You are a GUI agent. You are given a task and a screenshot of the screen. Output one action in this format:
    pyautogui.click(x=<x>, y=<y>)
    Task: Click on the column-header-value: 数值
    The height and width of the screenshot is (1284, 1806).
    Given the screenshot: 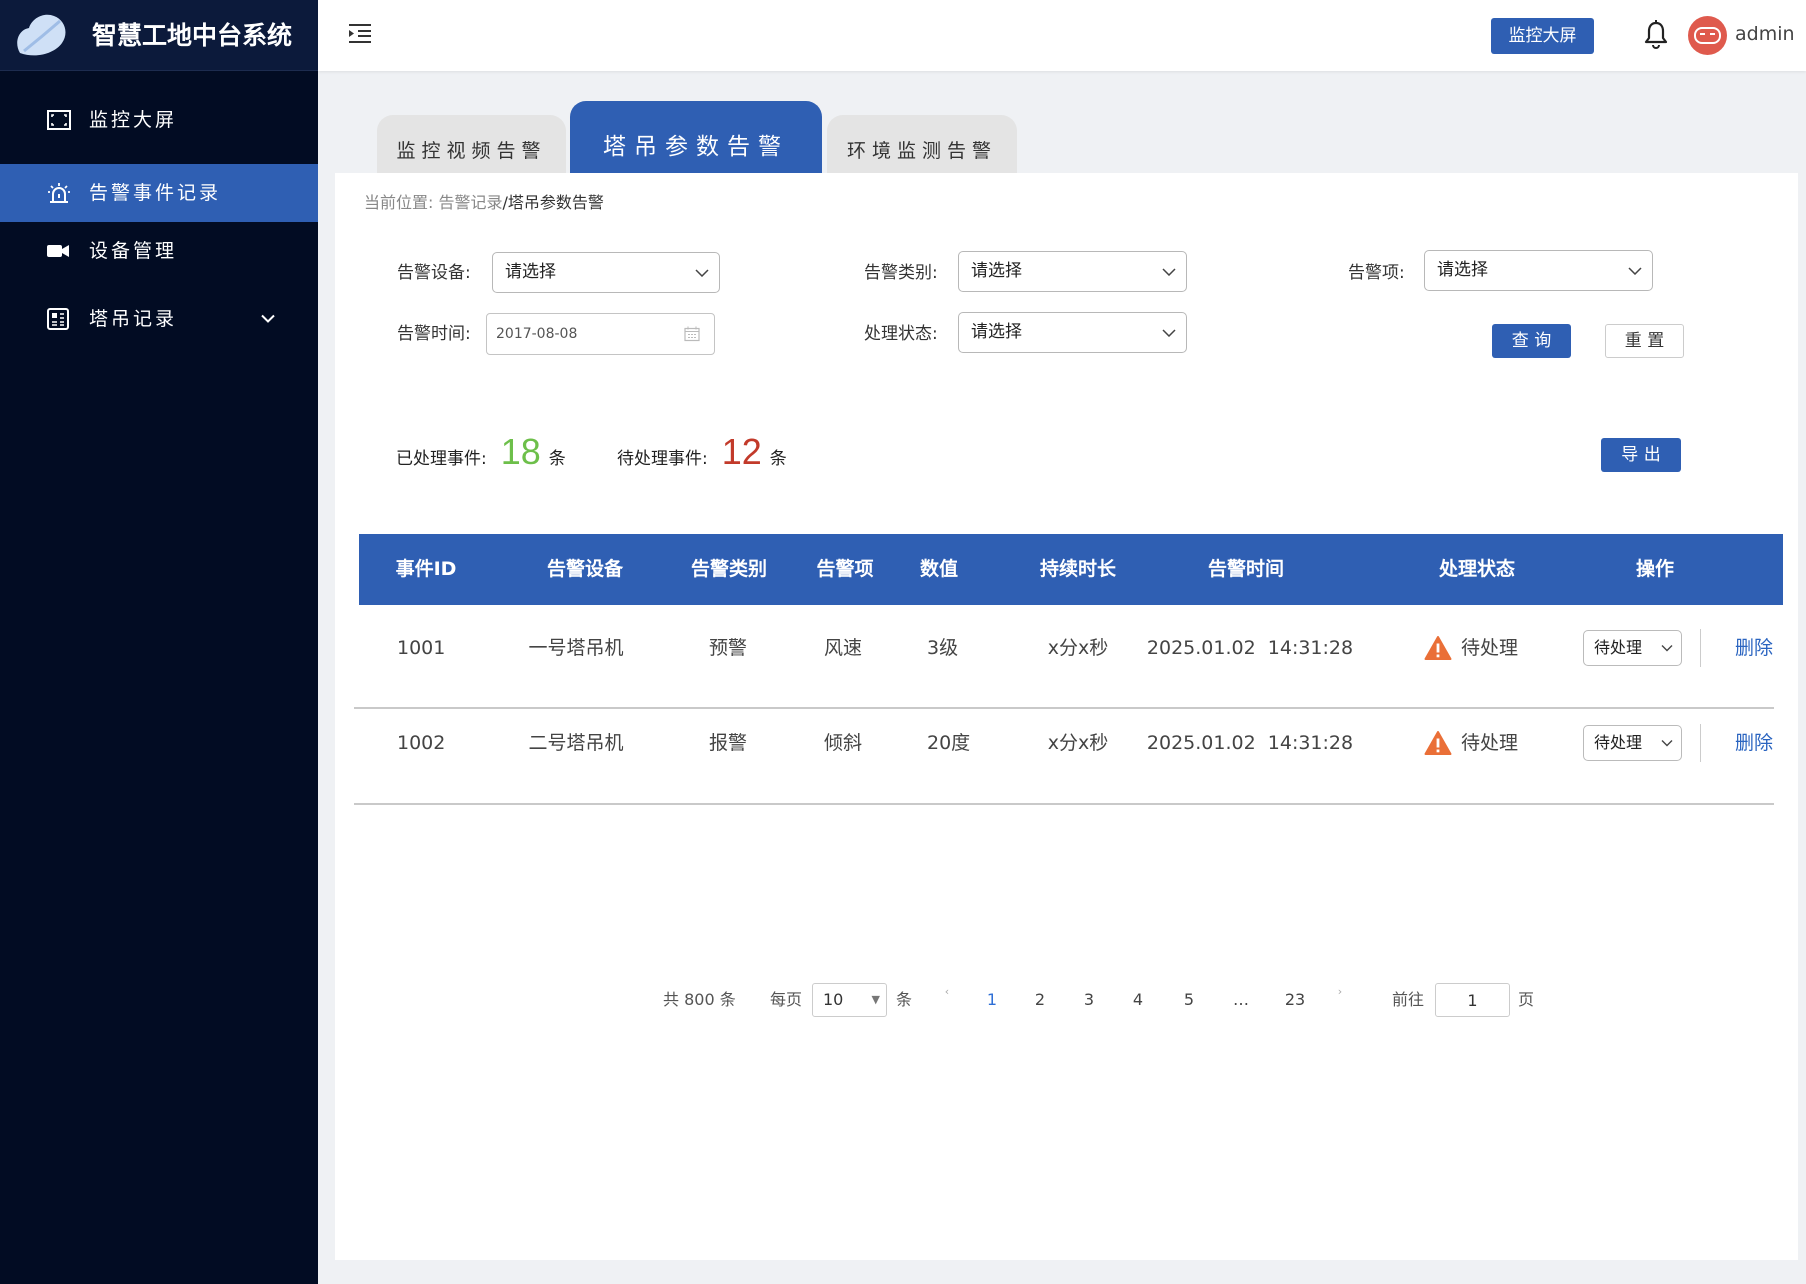 What is the action you would take?
    pyautogui.click(x=939, y=569)
    